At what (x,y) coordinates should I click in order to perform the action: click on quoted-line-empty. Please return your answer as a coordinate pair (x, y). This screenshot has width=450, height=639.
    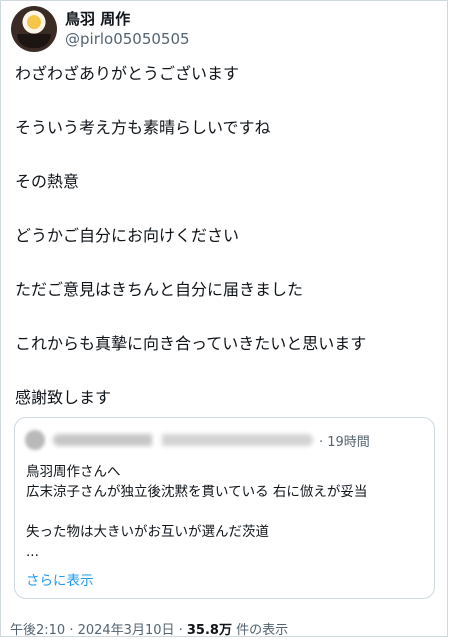
    Looking at the image, I should click on (196, 512).